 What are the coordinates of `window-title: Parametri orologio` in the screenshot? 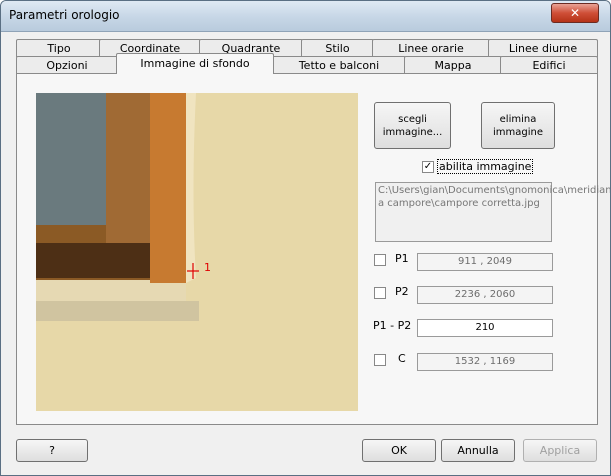 It's located at (64, 15).